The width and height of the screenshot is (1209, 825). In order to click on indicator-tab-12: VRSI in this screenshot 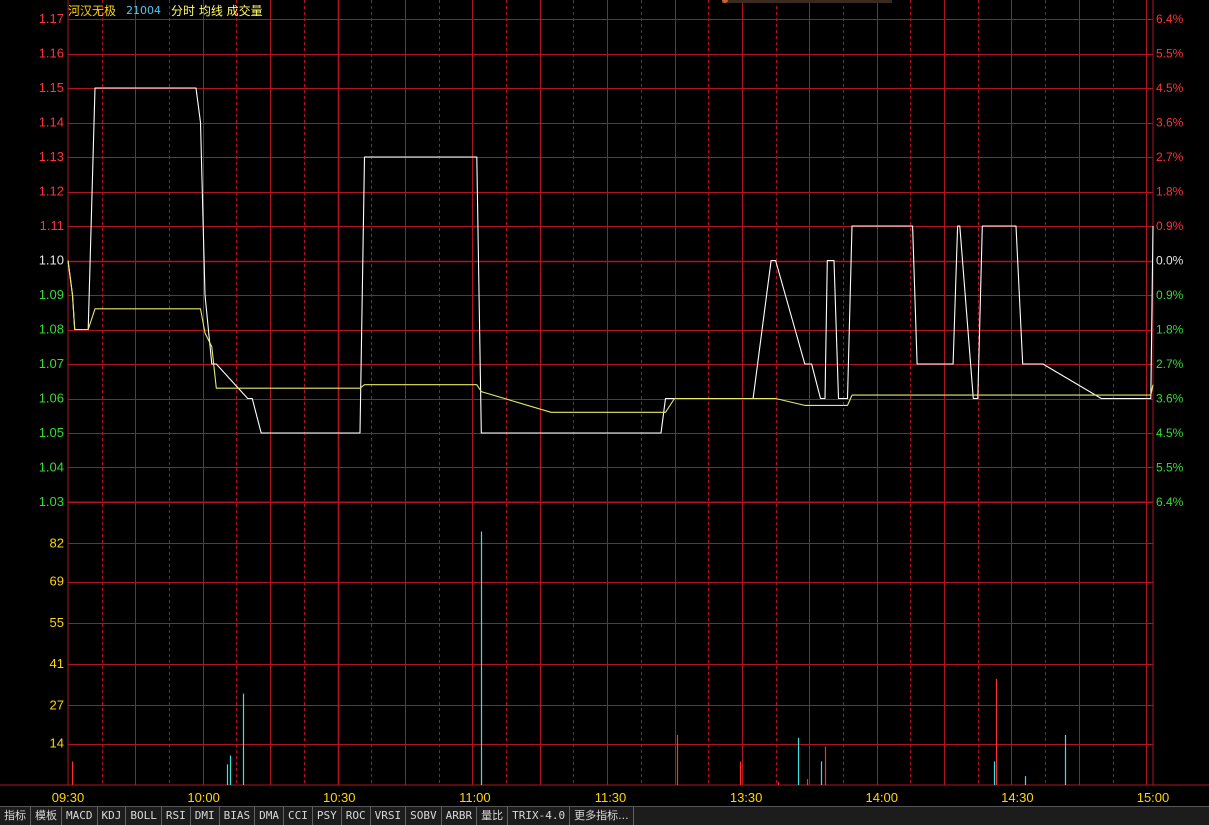, I will do `click(389, 816)`.